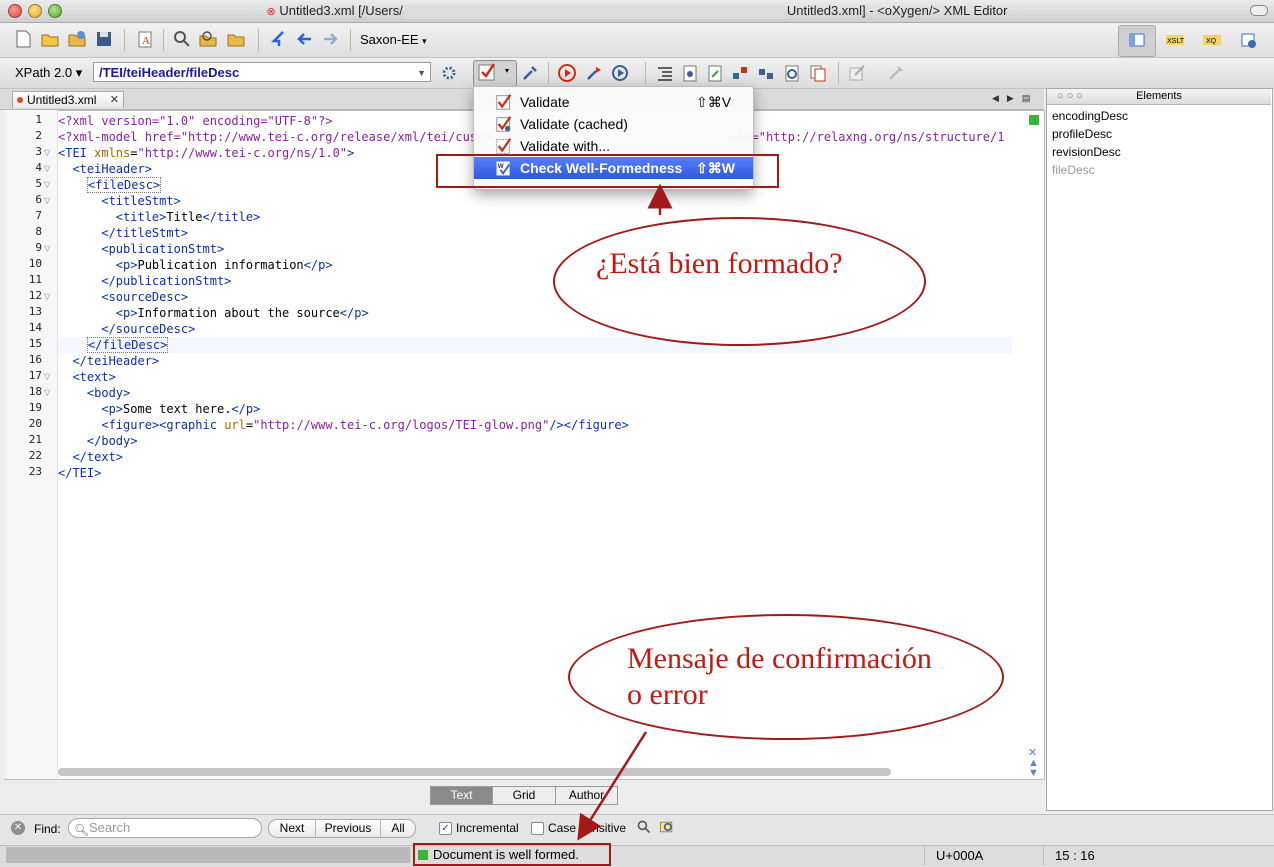 Image resolution: width=1274 pixels, height=867 pixels. I want to click on find-icon, so click(182, 39).